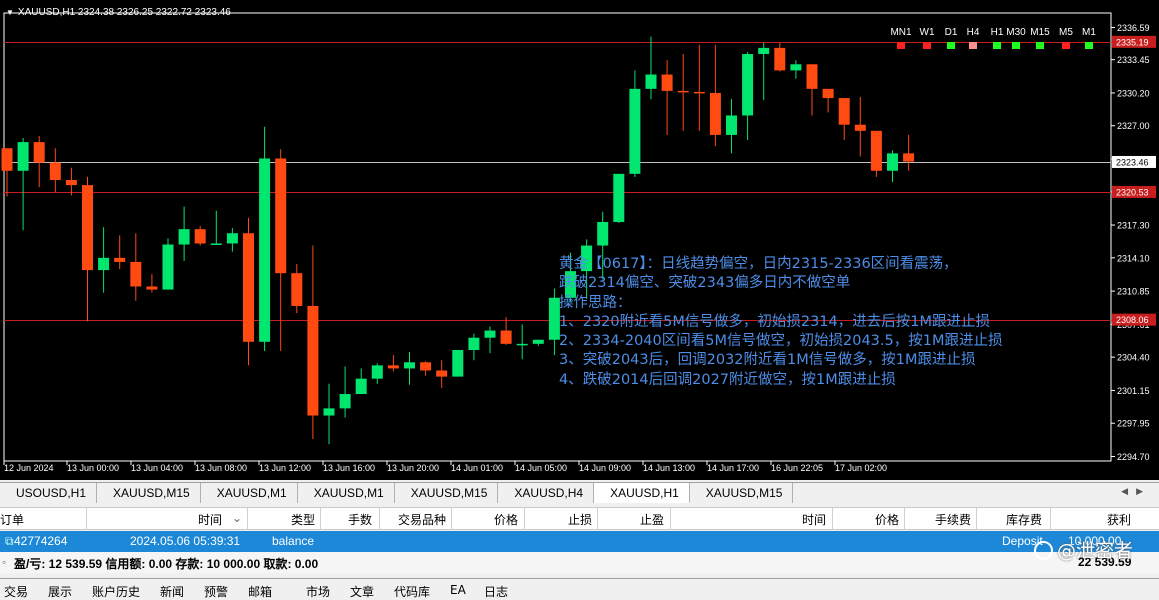 The height and width of the screenshot is (600, 1159). I want to click on toolbox-tab-articles: 文章, so click(362, 591).